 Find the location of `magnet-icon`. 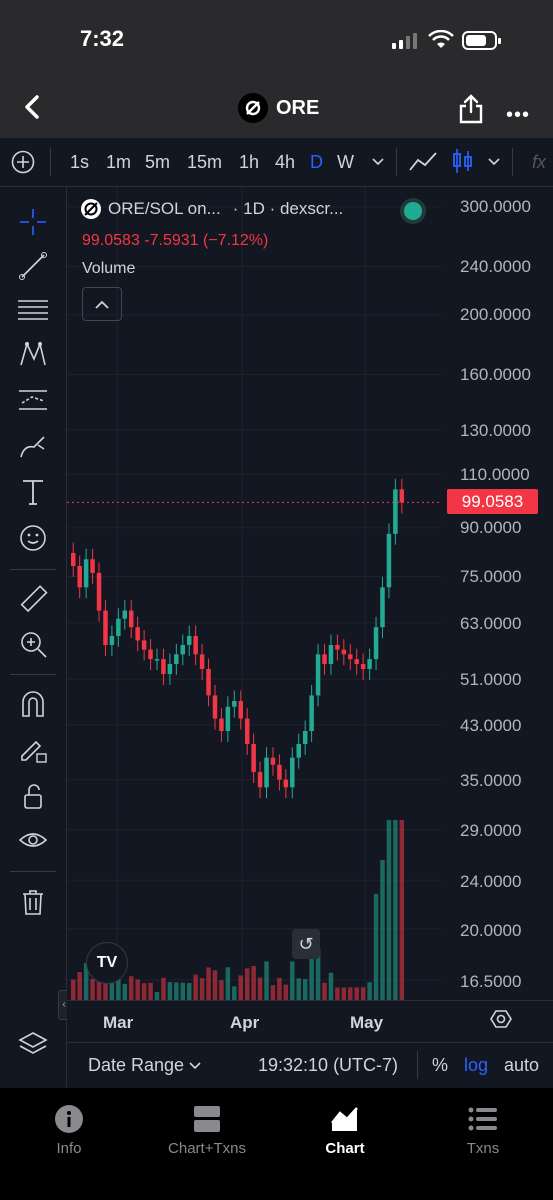

magnet-icon is located at coordinates (33, 704).